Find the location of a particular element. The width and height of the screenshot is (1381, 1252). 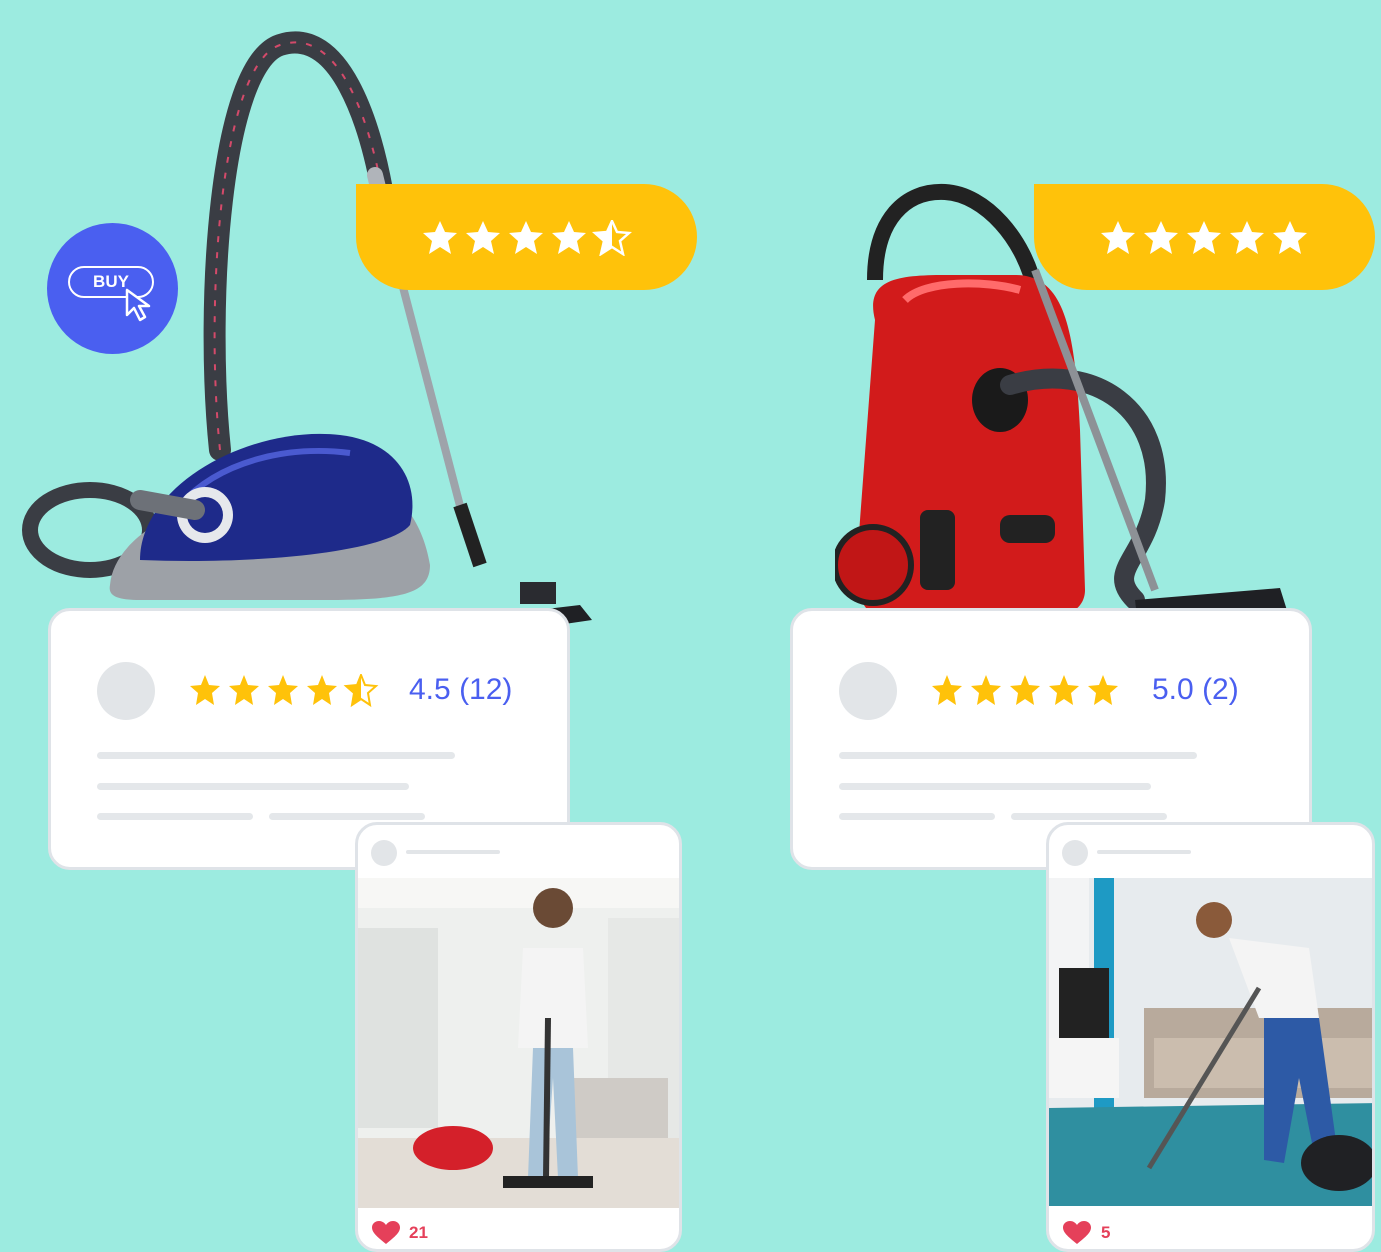

social-post: 5 is located at coordinates (1210, 1037).